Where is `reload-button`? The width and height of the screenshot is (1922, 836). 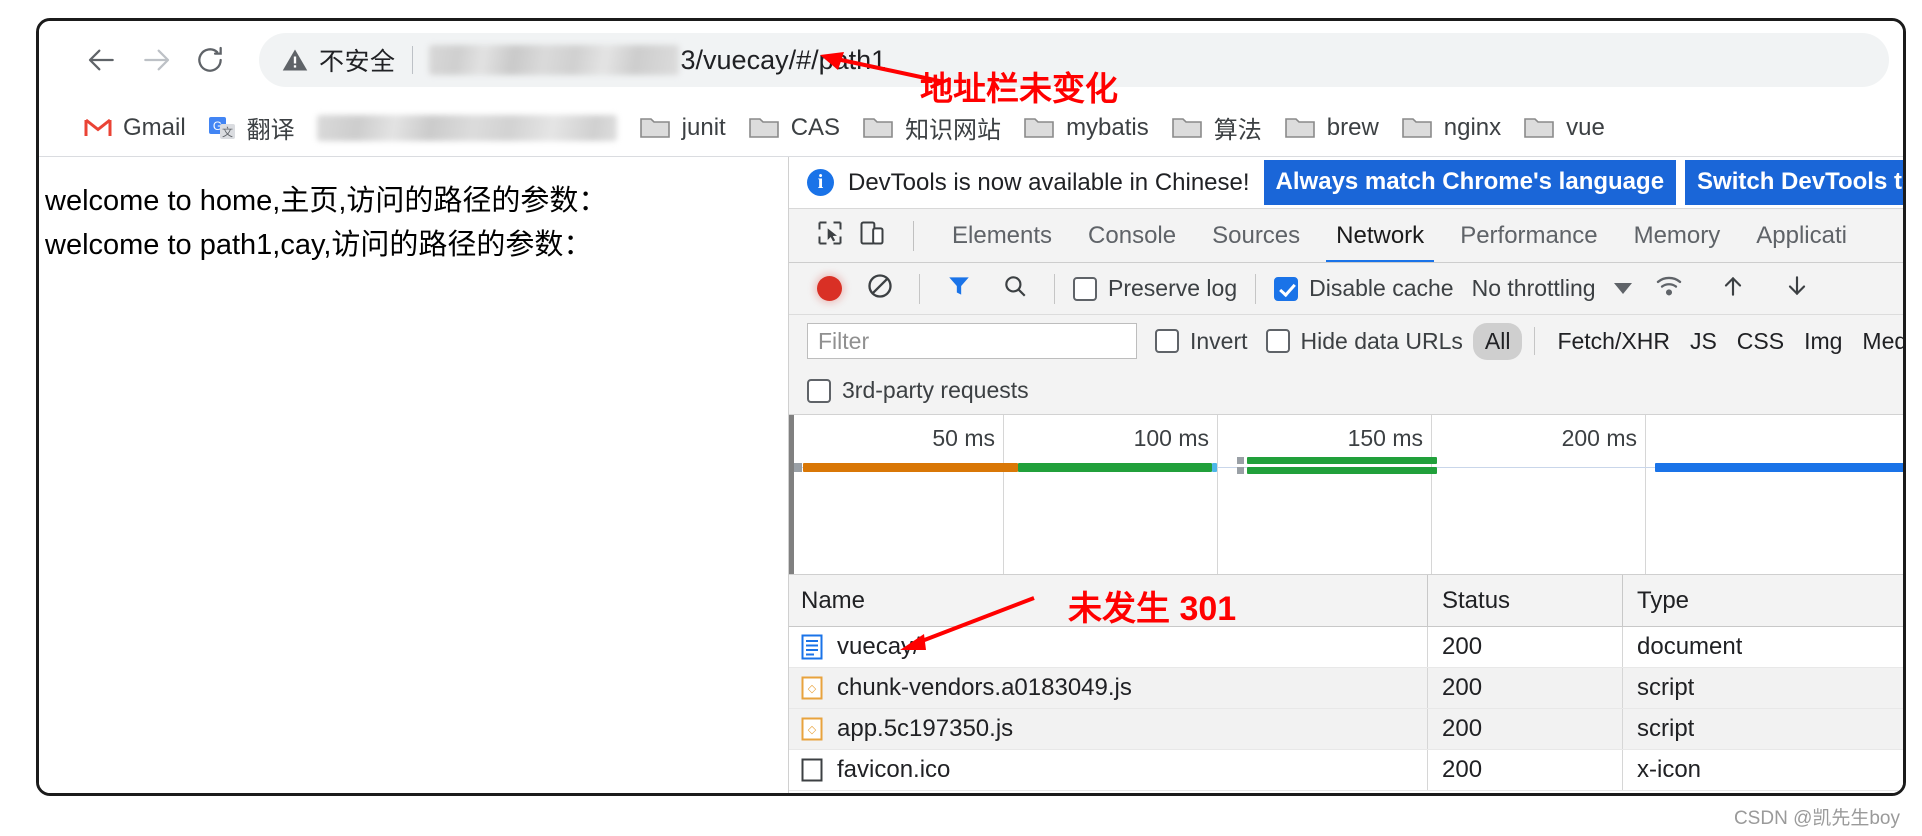
reload-button is located at coordinates (210, 60).